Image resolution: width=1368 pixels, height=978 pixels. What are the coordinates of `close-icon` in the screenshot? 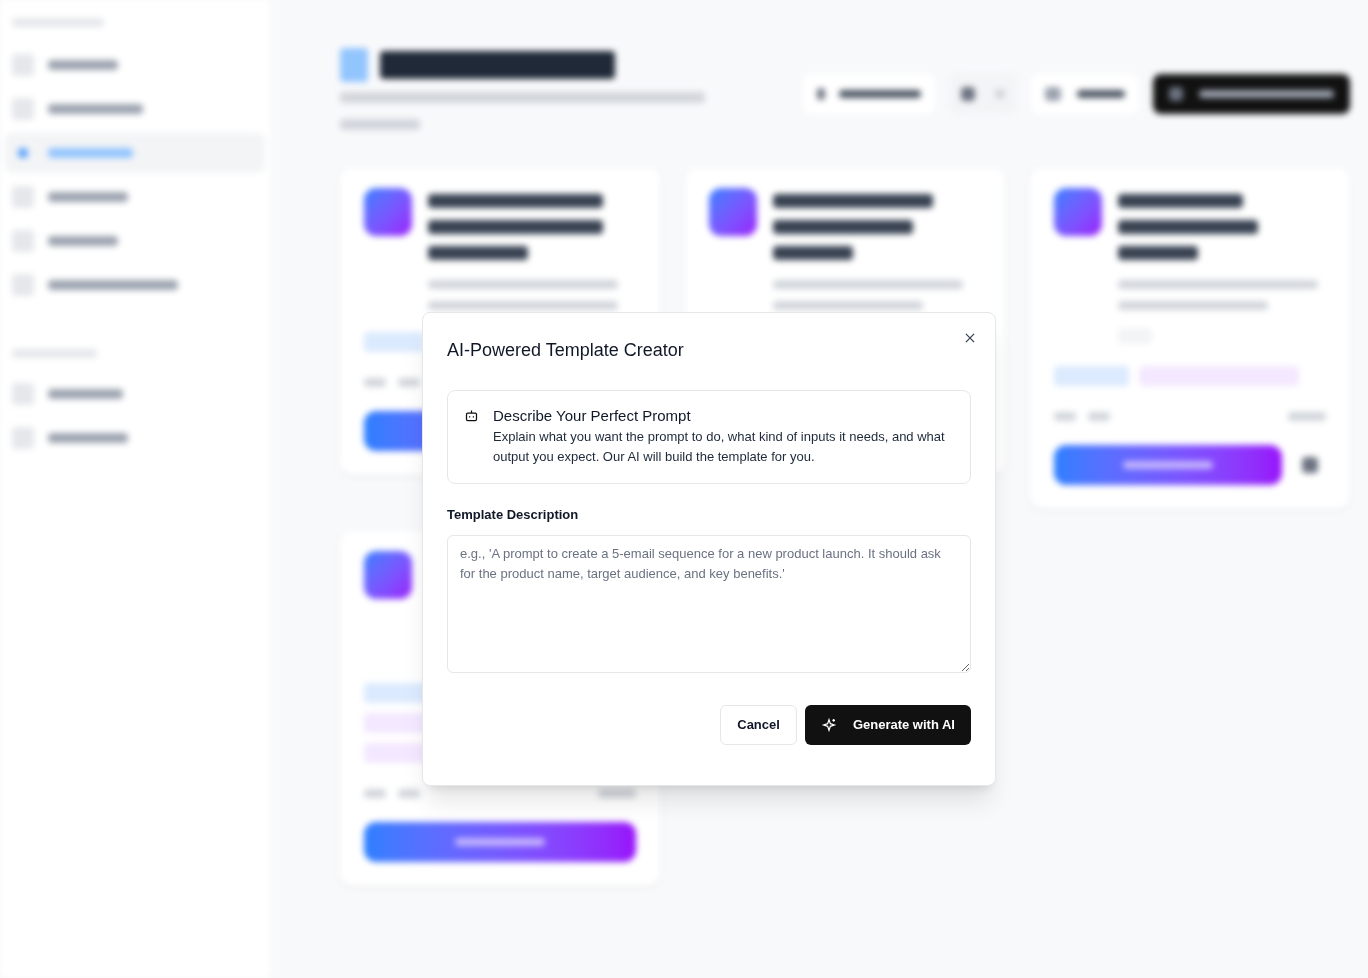 It's located at (970, 338).